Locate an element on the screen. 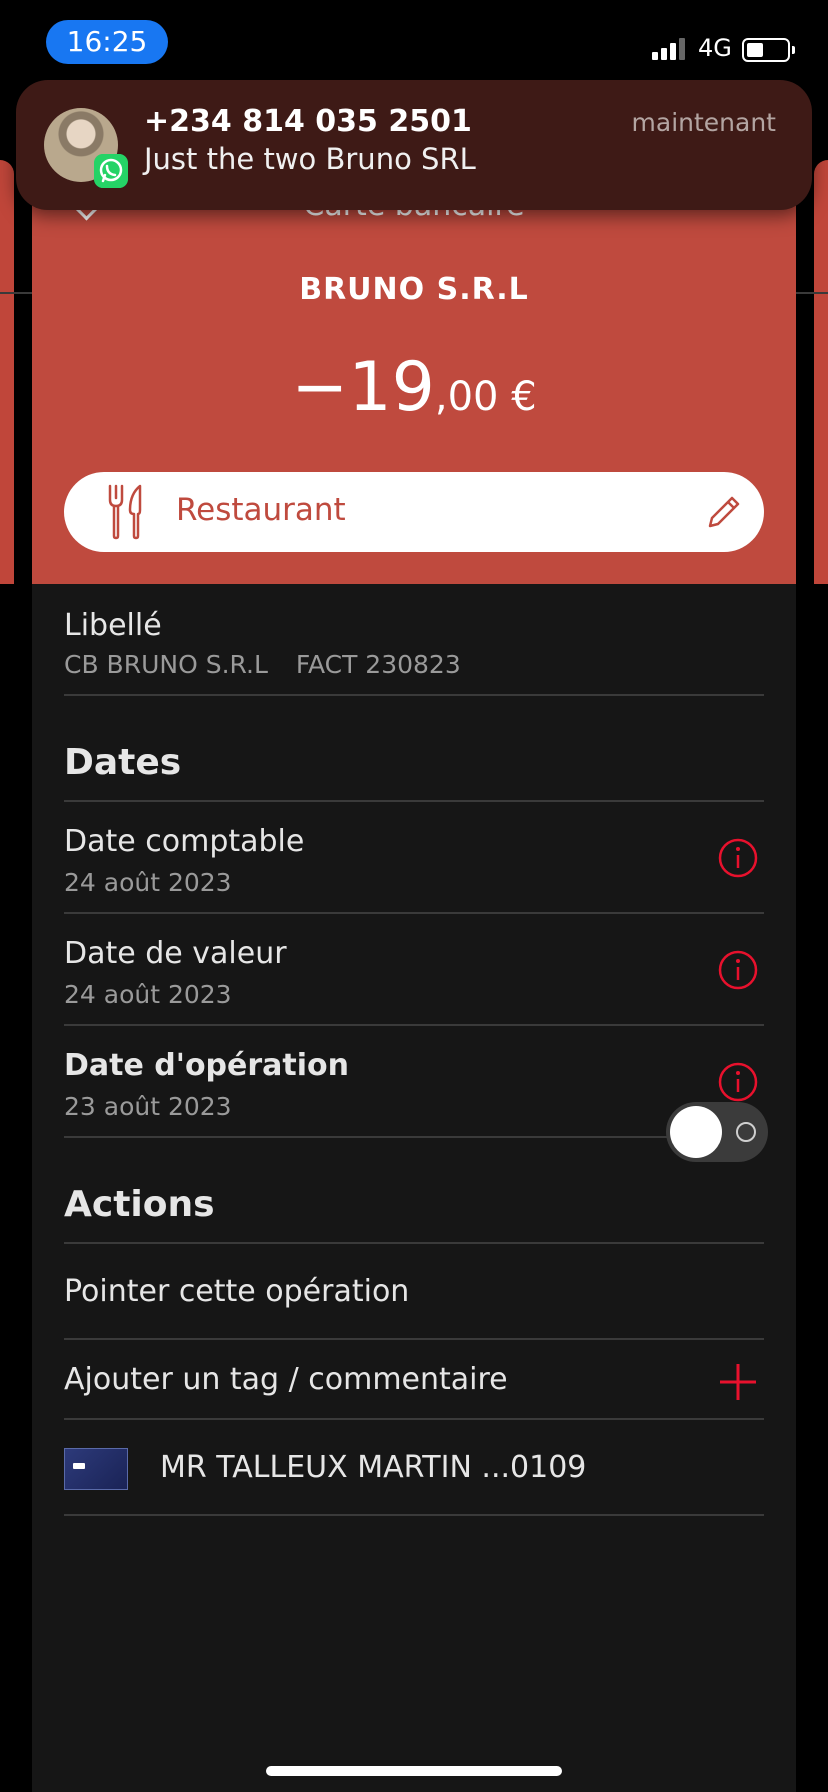 The image size is (828, 1792). toggle-off-indicator is located at coordinates (746, 1132).